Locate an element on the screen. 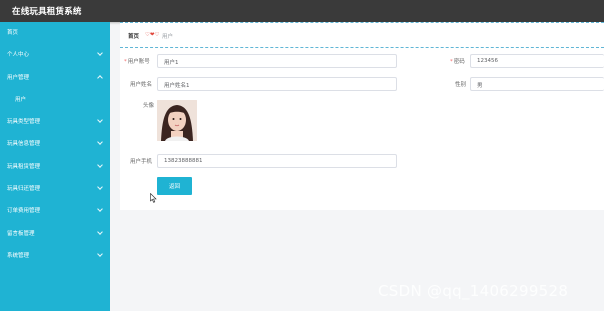 This screenshot has height=311, width=604. account-label: *用户账号 is located at coordinates (137, 62).